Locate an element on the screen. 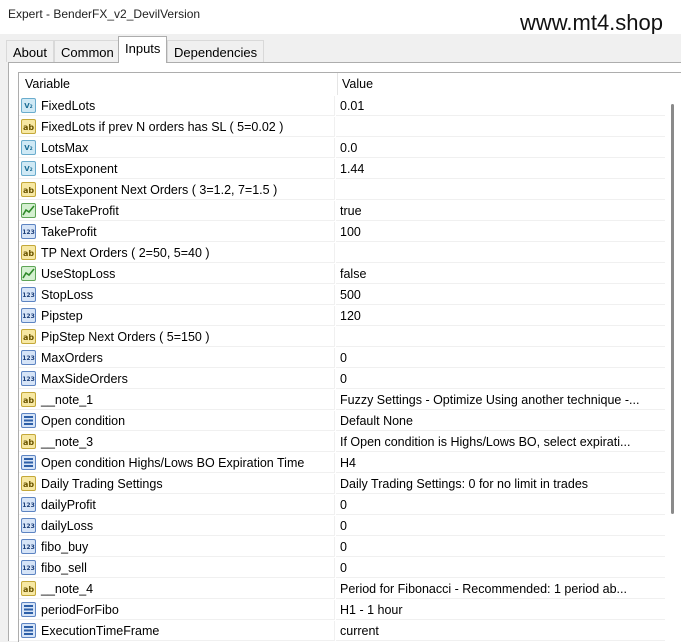  variable-name: PipStep Next Orders ( 5=150 ) is located at coordinates (125, 337).